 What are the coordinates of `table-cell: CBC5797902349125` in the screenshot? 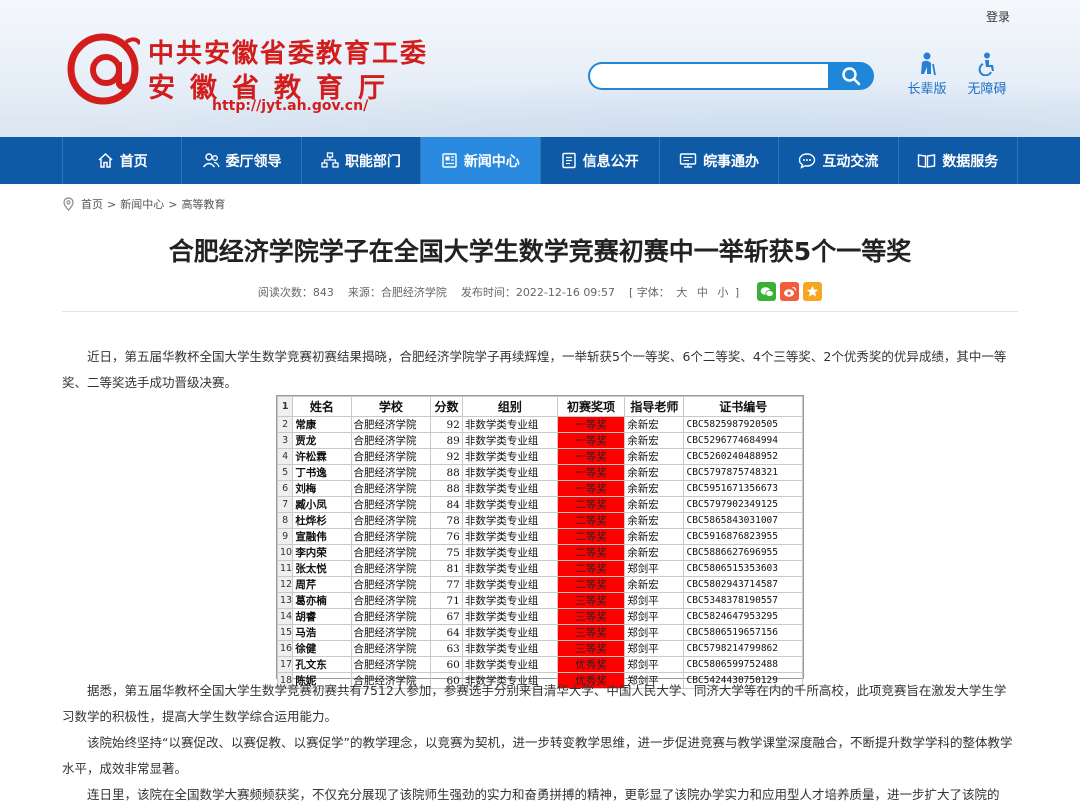 It's located at (743, 504).